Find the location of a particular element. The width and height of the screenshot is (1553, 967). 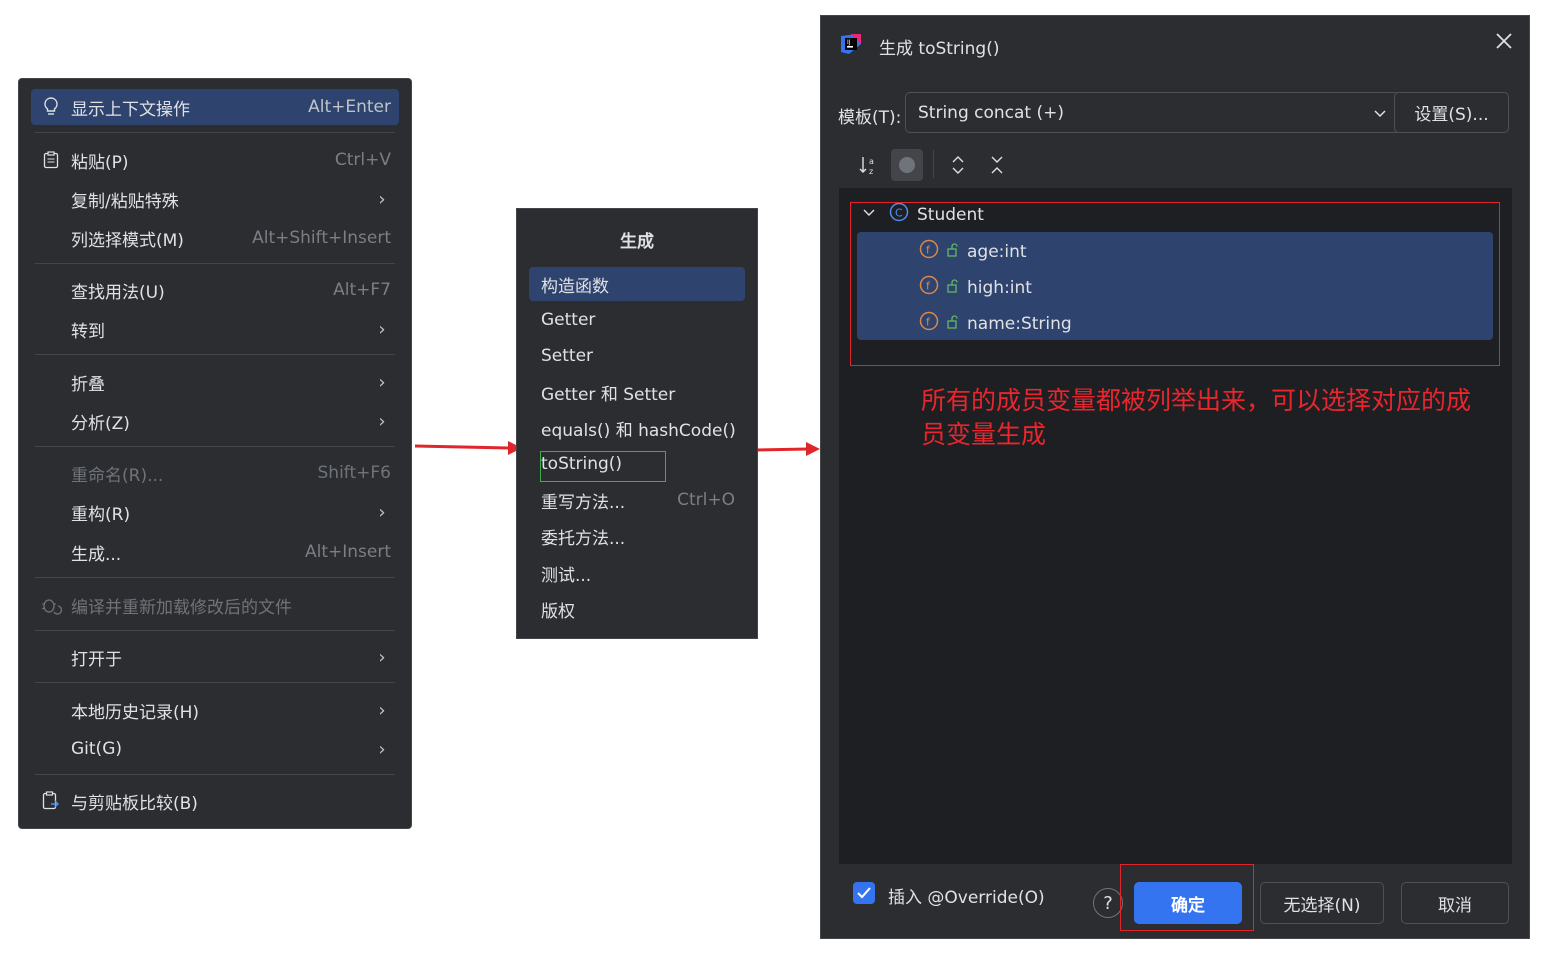

gen-item-getter-setter: Getter 和 Setter is located at coordinates (637, 392).